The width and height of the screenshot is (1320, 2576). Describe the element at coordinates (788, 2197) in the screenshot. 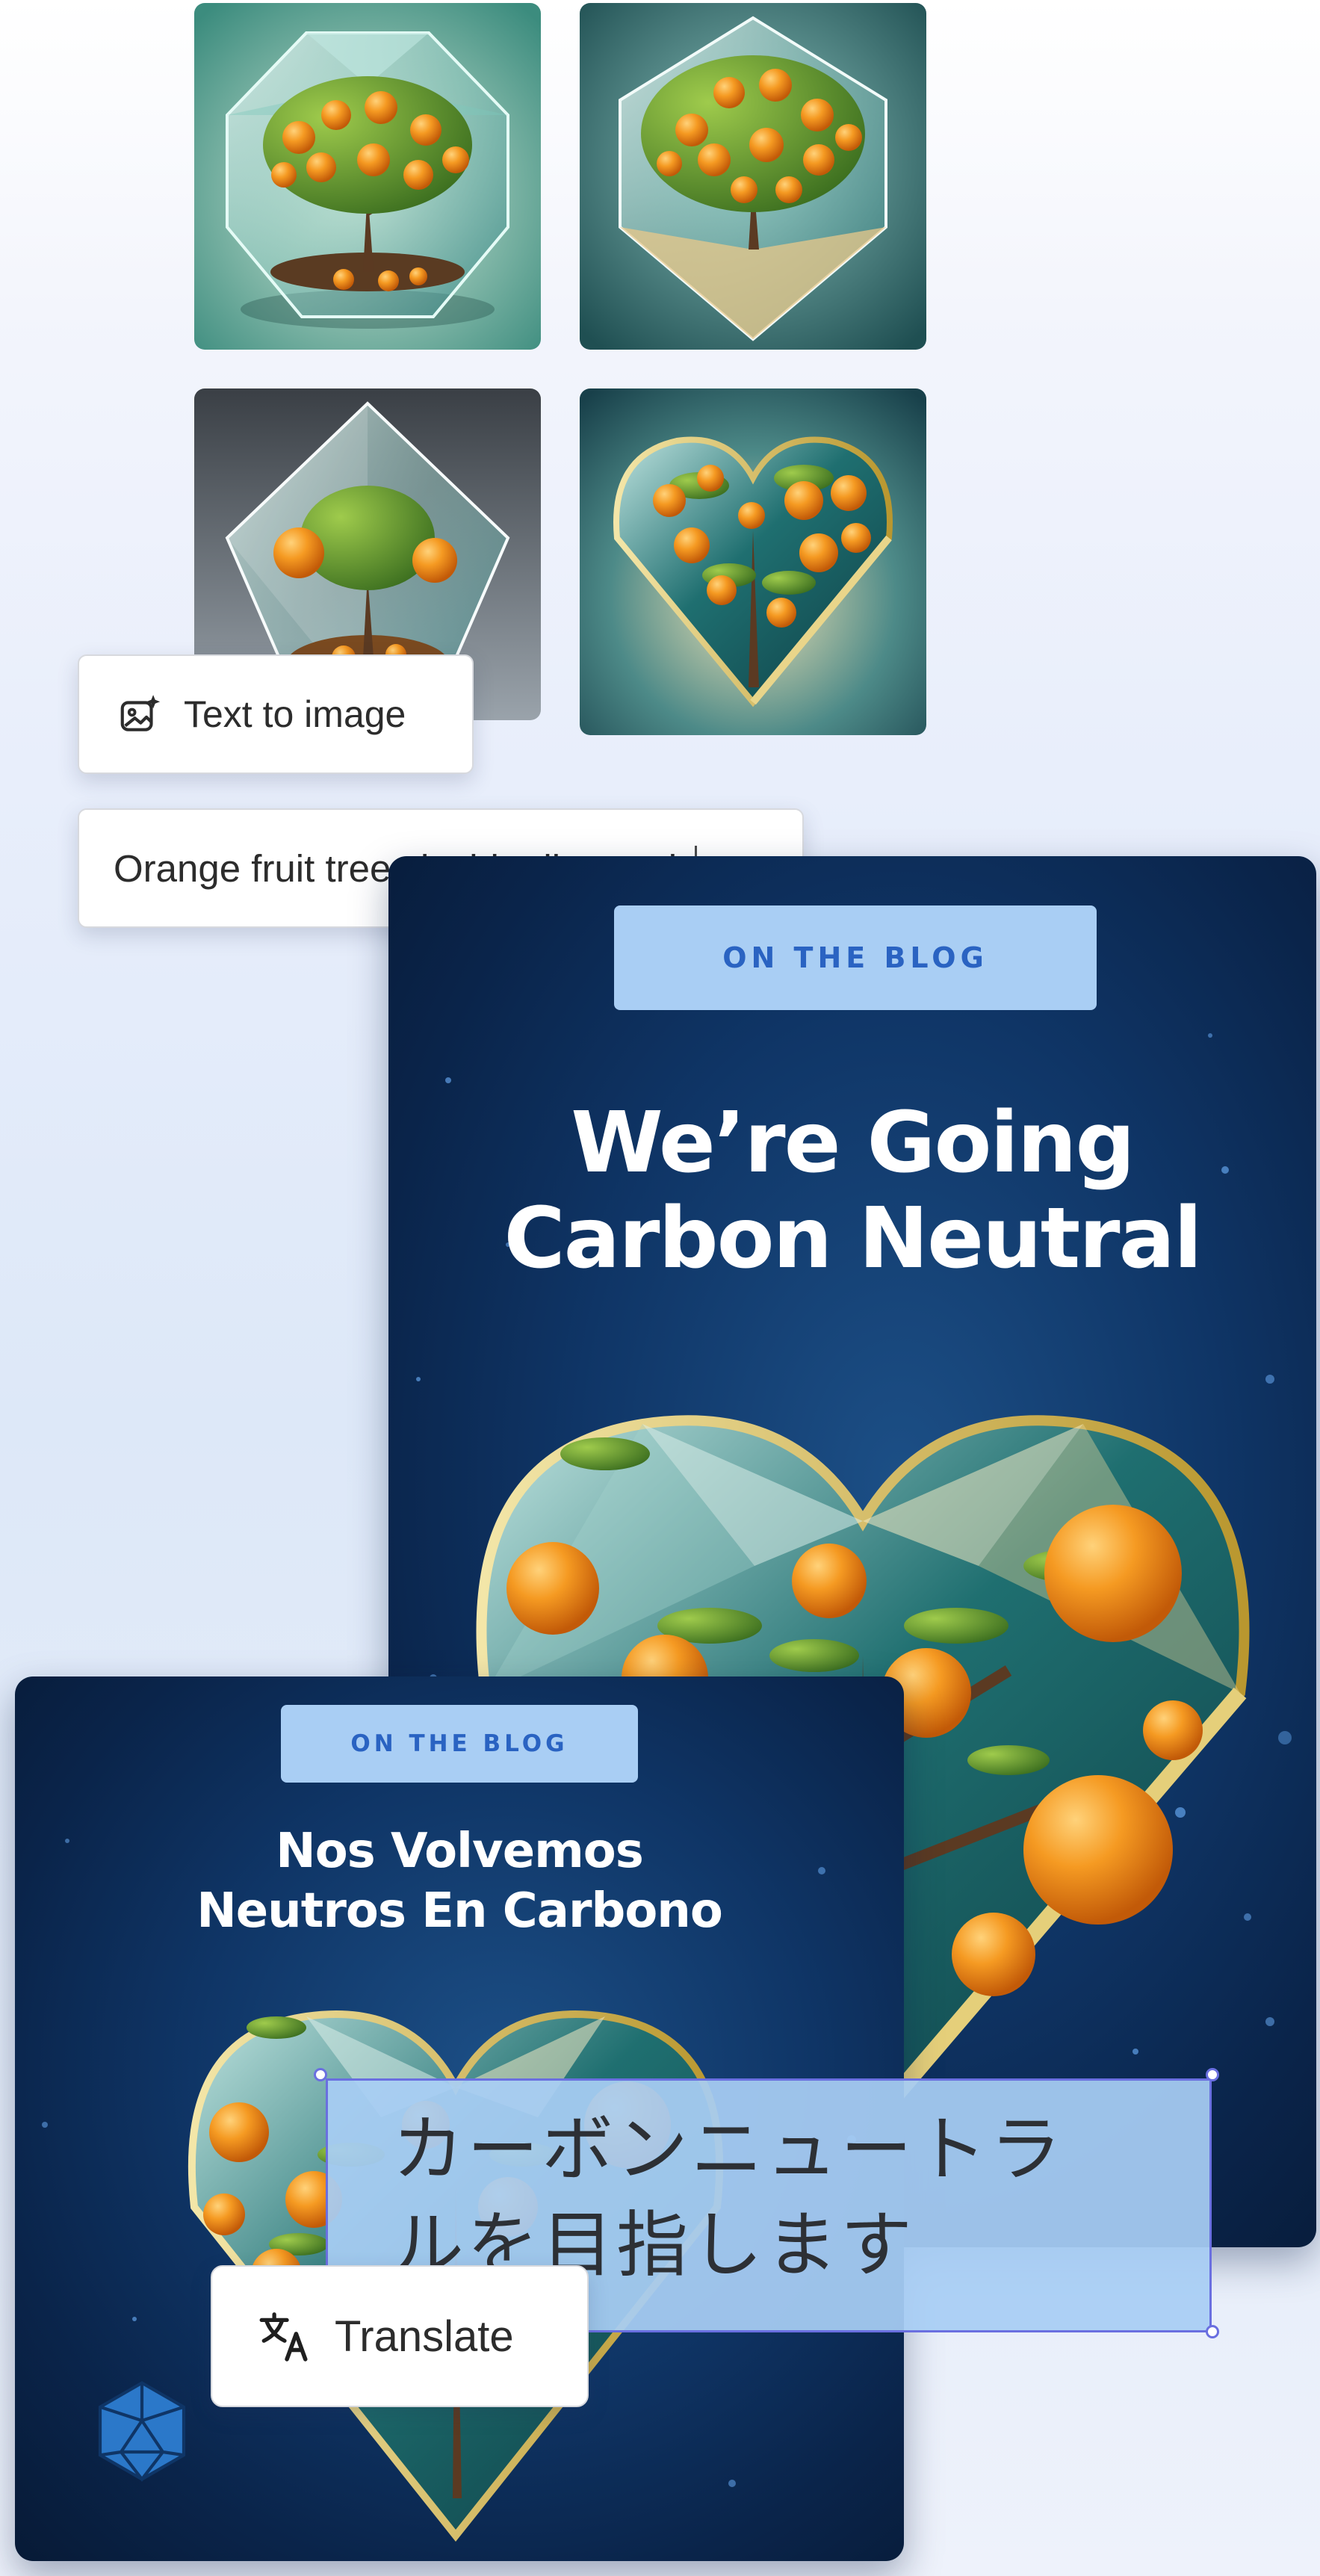

I see `japanese-translation-text: カーボンニュートラ ルを目指します` at that location.